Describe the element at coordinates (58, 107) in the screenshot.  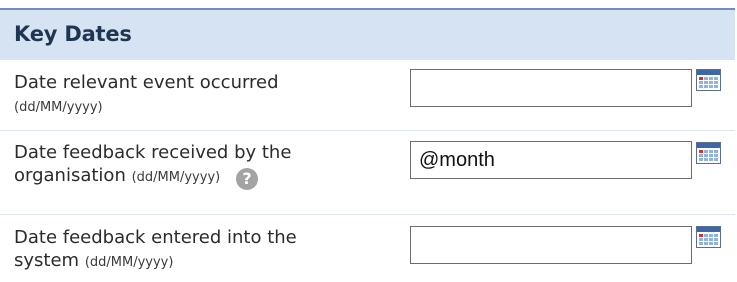
I see `event-date-format-hint: (dd/MM/yyyy)` at that location.